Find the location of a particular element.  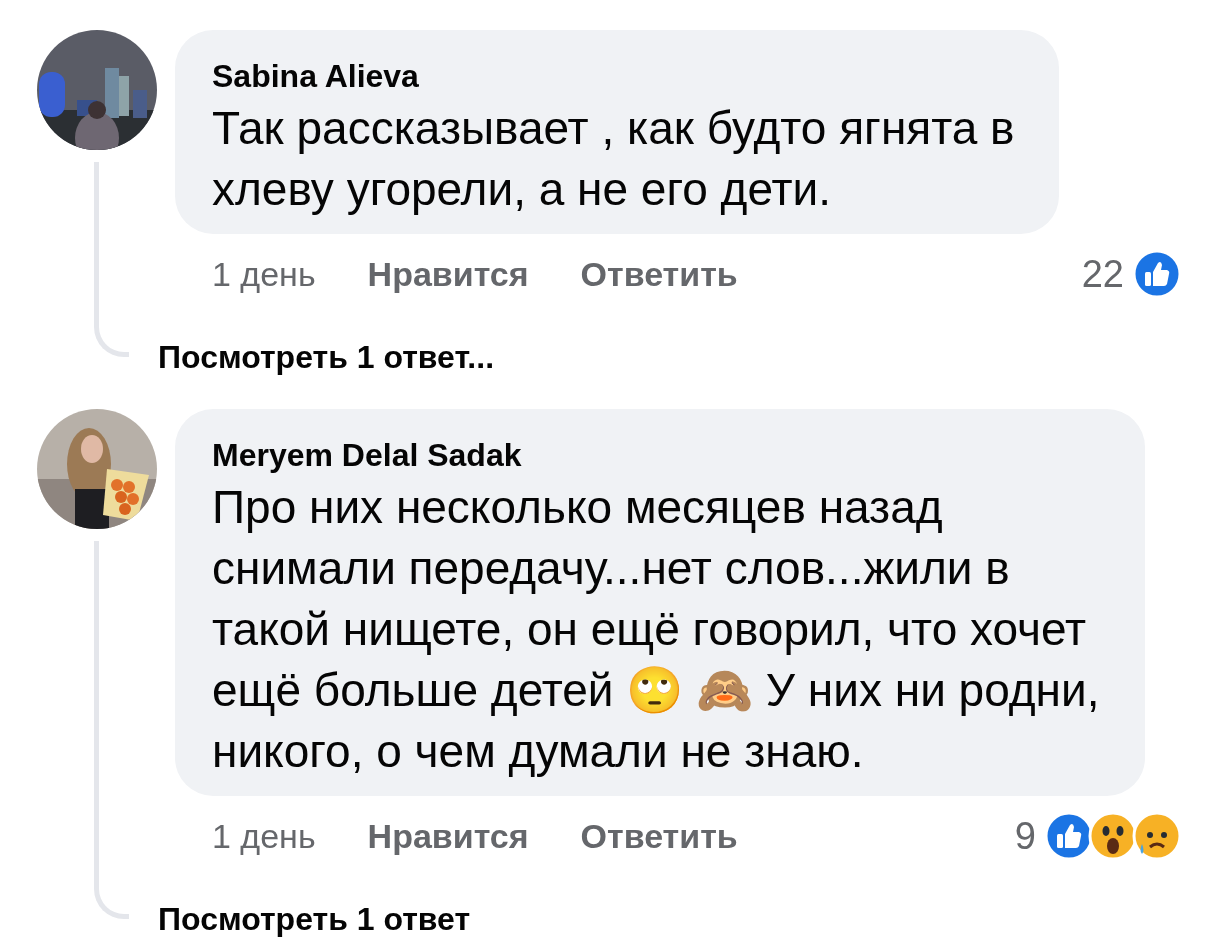

comment-text: Так рассказывает , как будто ягнята в хлеву угорели, а не его дети. is located at coordinates (614, 159).